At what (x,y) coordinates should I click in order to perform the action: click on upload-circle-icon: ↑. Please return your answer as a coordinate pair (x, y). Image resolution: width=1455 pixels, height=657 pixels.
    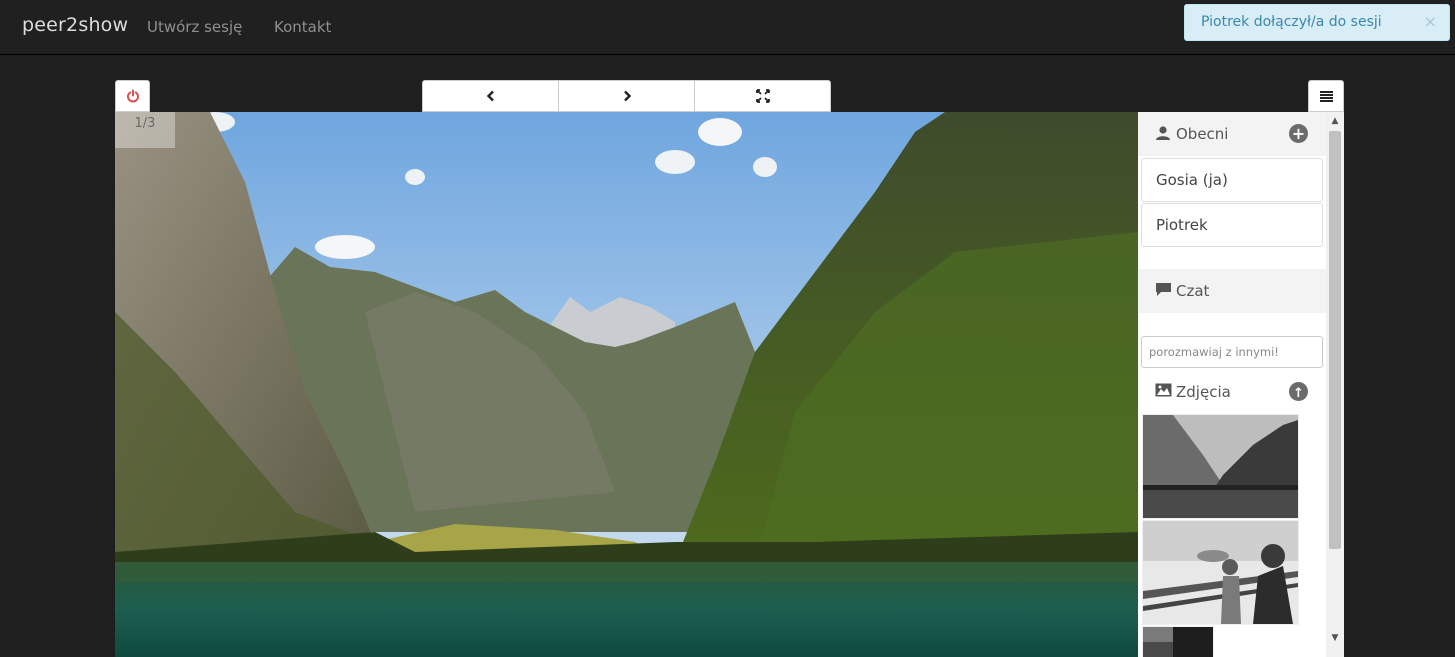
    Looking at the image, I should click on (1298, 393).